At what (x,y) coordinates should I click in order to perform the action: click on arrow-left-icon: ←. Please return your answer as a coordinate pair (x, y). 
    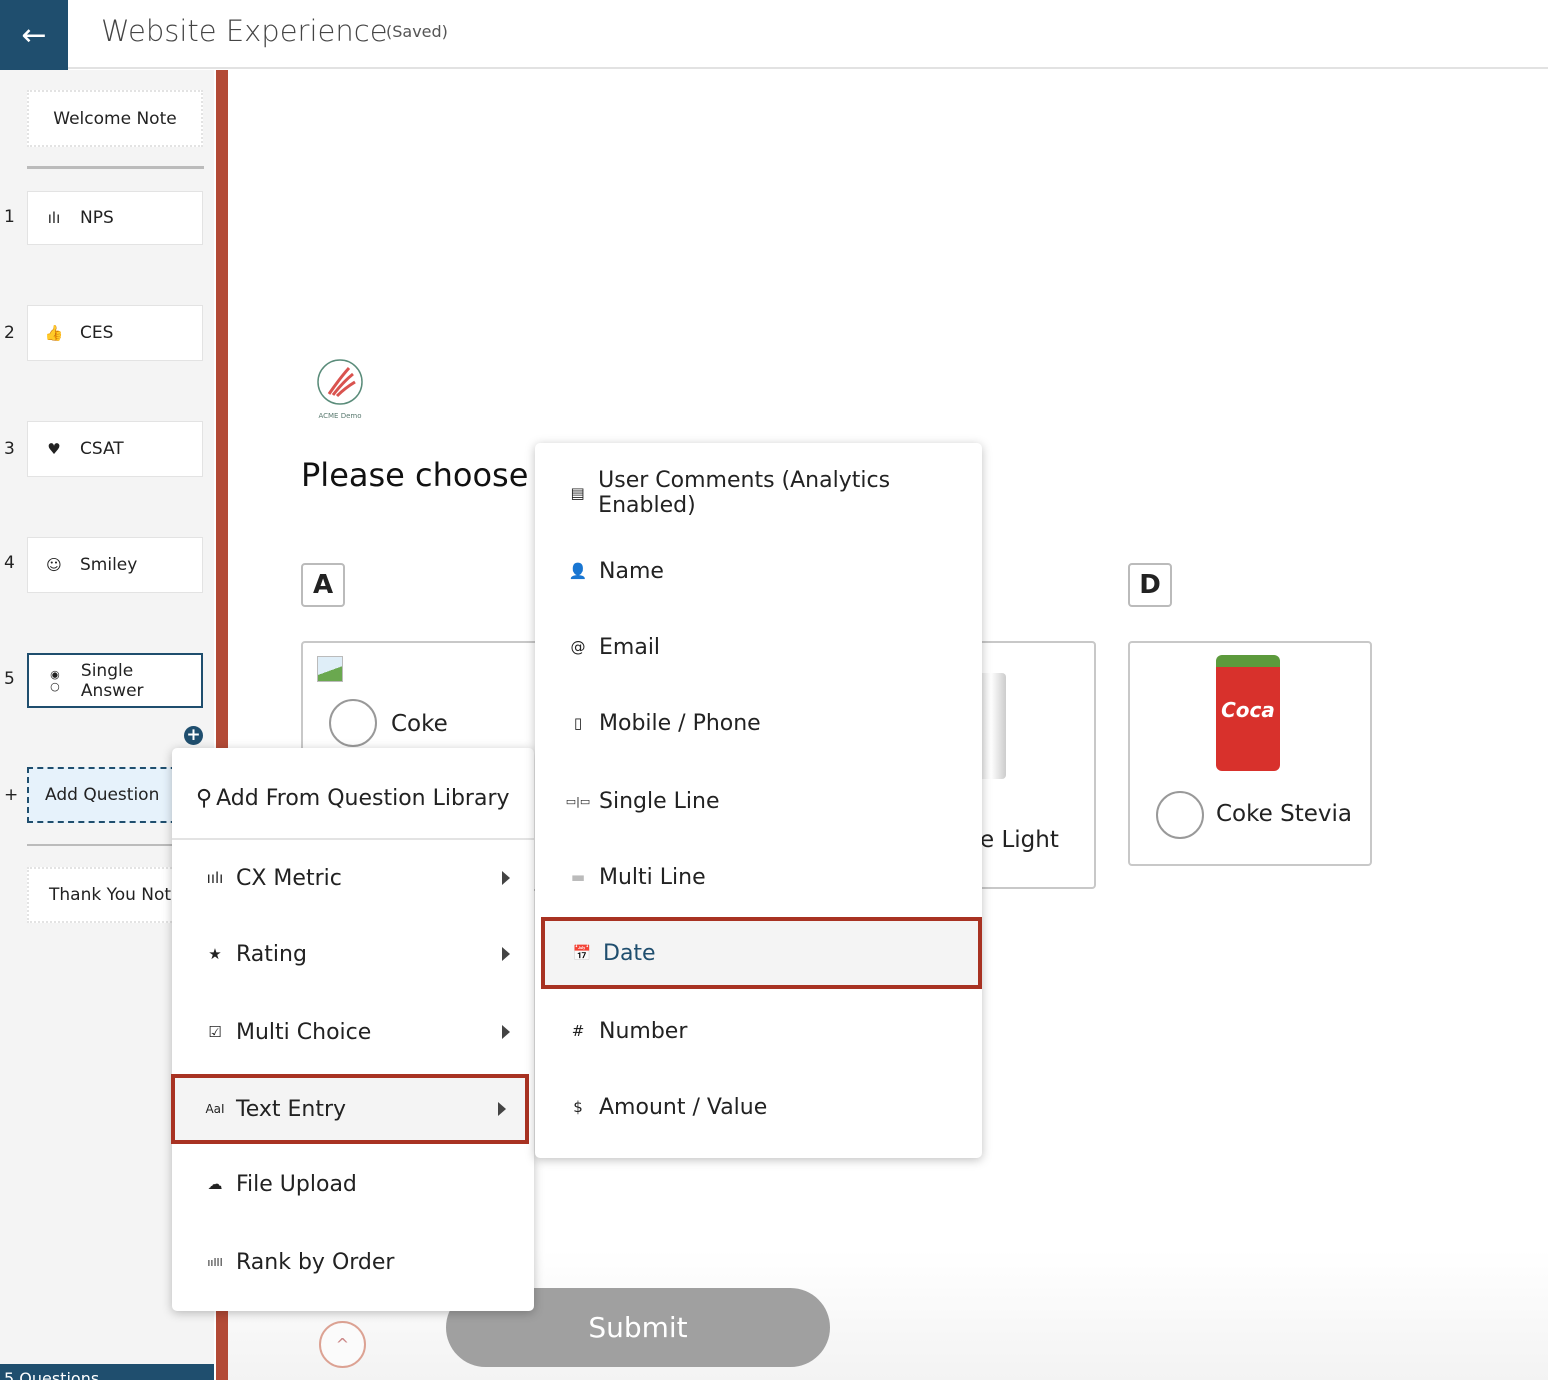
    Looking at the image, I should click on (34, 35).